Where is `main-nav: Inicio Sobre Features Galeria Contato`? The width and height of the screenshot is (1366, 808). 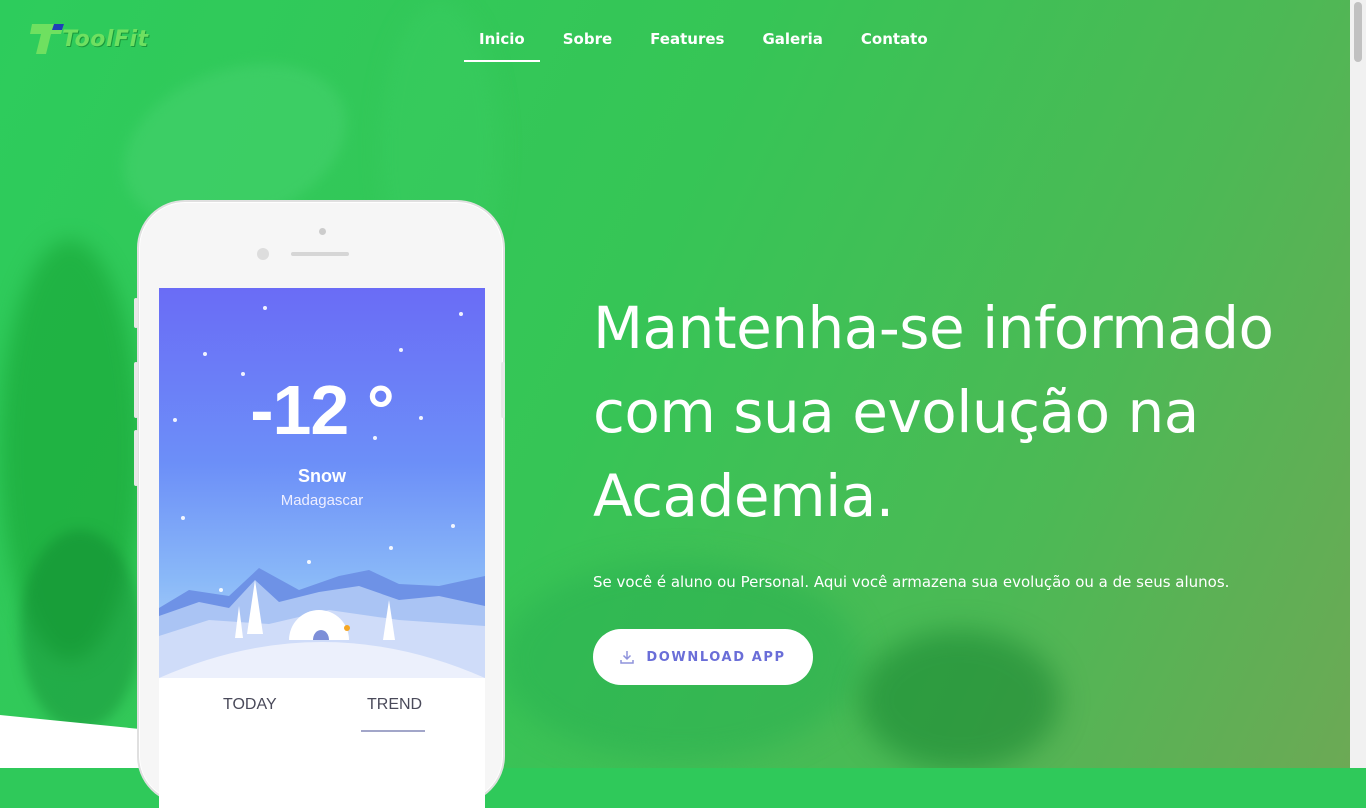 main-nav: Inicio Sobre Features Galeria Contato is located at coordinates (703, 35).